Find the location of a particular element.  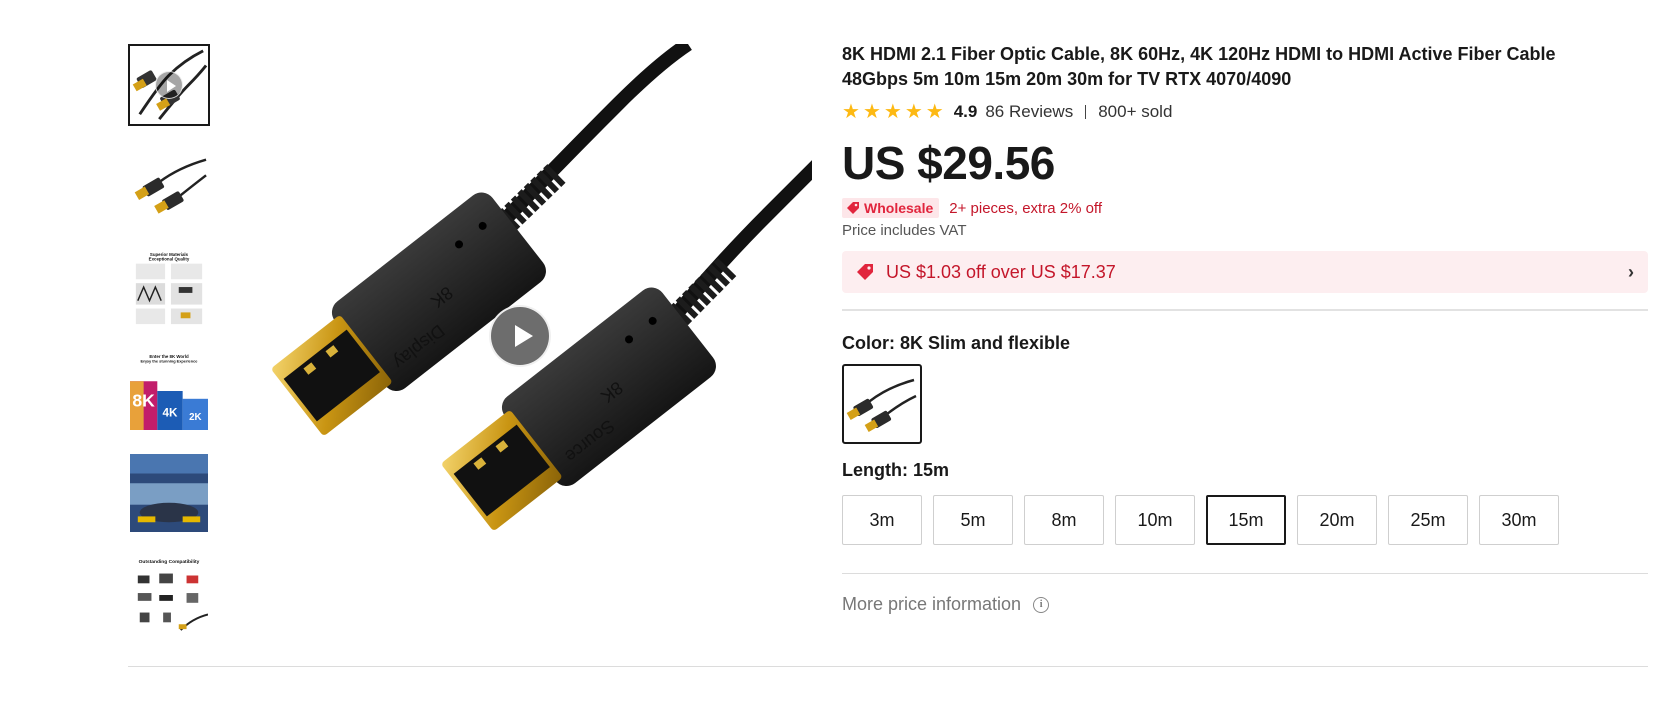

length-option-3m: 3m is located at coordinates (882, 520).